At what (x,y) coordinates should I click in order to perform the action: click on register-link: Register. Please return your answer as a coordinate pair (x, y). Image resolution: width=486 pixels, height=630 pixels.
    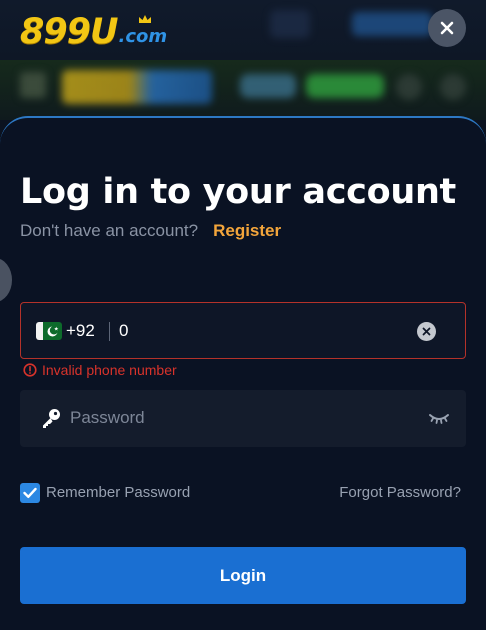
    Looking at the image, I should click on (247, 231).